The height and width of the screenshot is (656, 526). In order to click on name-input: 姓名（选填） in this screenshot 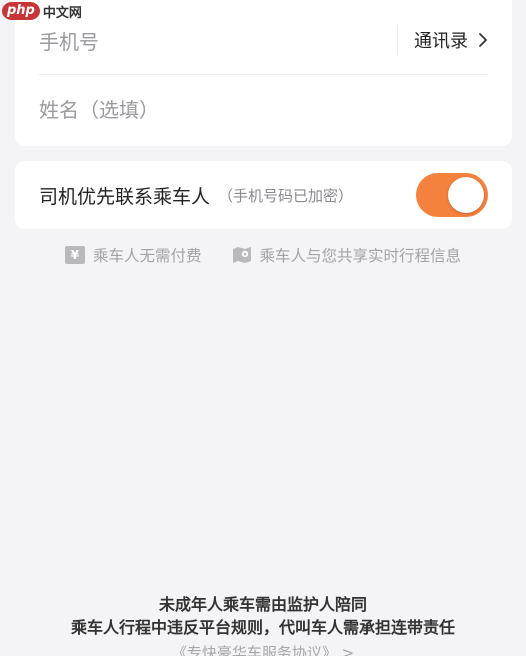, I will do `click(99, 108)`.